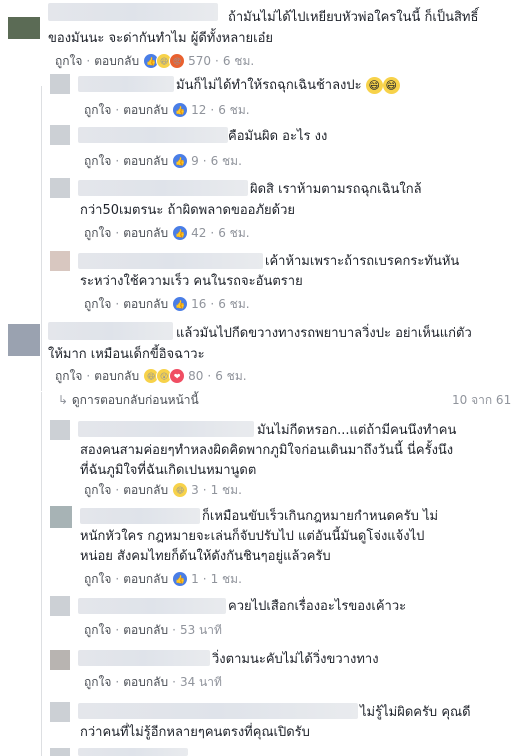 Image resolution: width=523 pixels, height=756 pixels. Describe the element at coordinates (135, 400) in the screenshot. I see `view-previous-replies-label: ดูการตอบกลับก่อนหน้านี้` at that location.